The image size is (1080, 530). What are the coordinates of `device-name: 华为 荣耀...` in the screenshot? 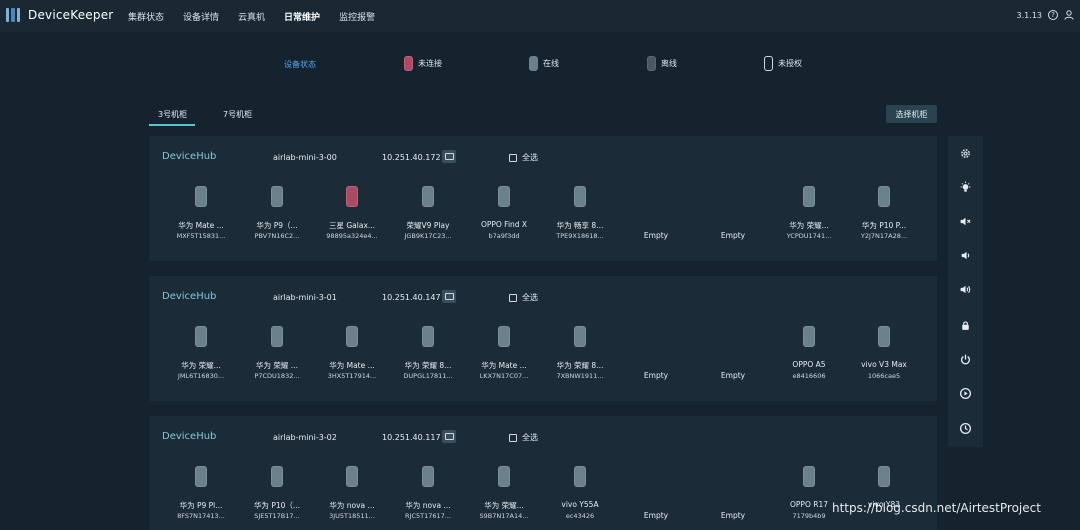 It's located at (201, 365).